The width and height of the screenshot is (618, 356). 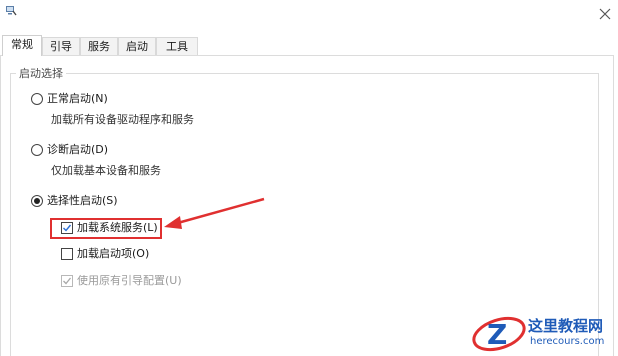 I want to click on normal-startup-label: 正常启动(N), so click(x=77, y=99).